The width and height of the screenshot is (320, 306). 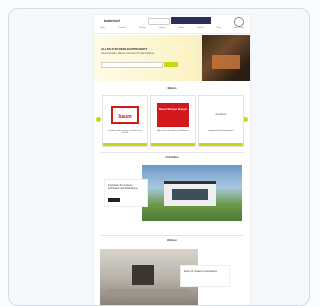 What do you see at coordinates (172, 88) in the screenshot?
I see `brands-title: Marken` at bounding box center [172, 88].